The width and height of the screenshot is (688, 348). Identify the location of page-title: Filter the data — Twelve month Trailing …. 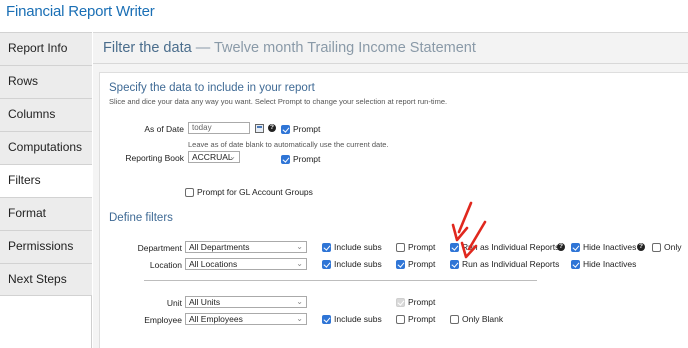
(289, 48).